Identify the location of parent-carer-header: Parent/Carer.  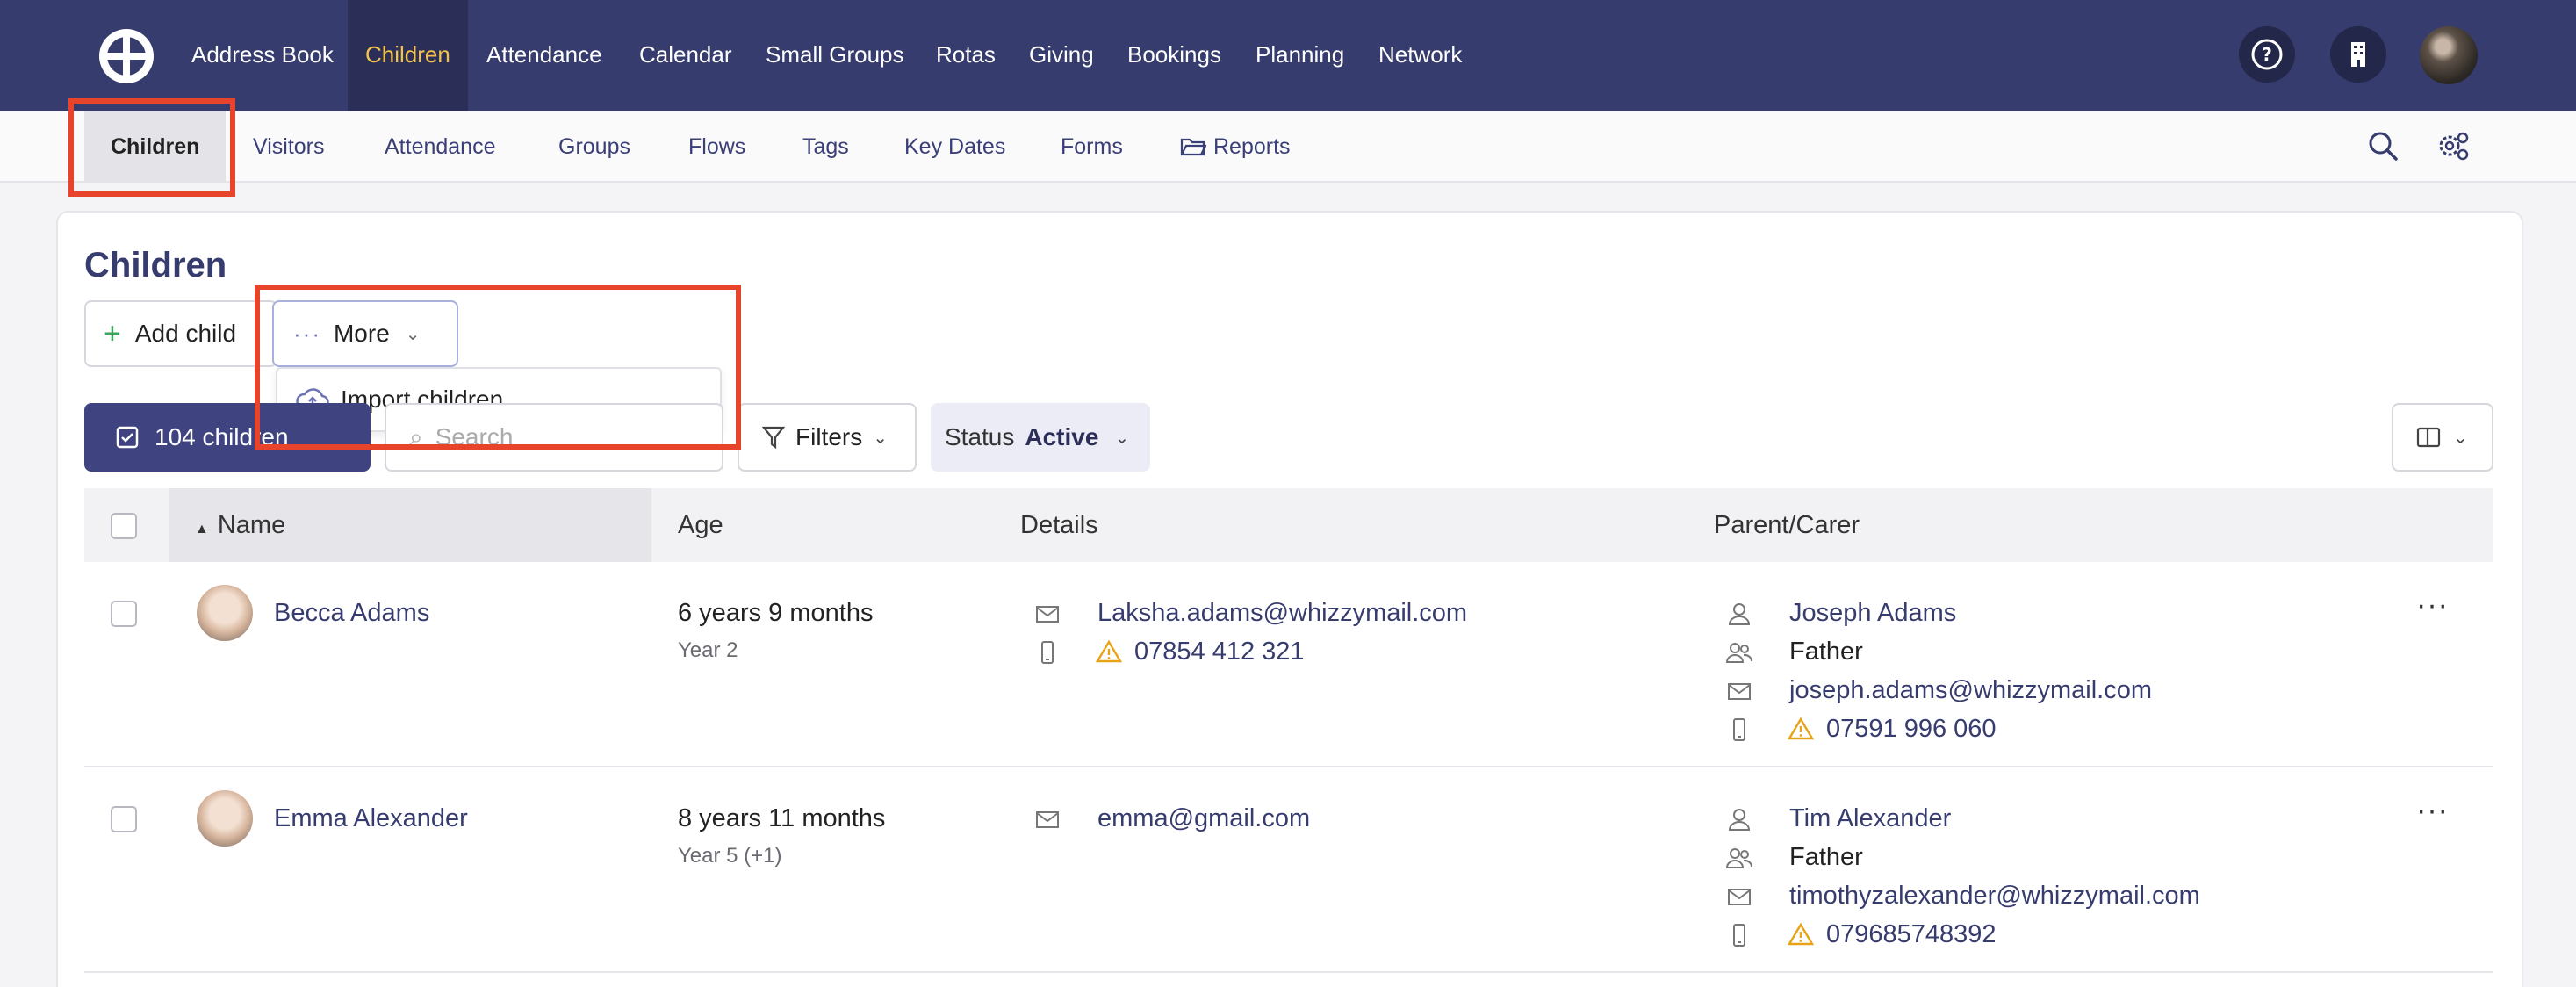
(1787, 525).